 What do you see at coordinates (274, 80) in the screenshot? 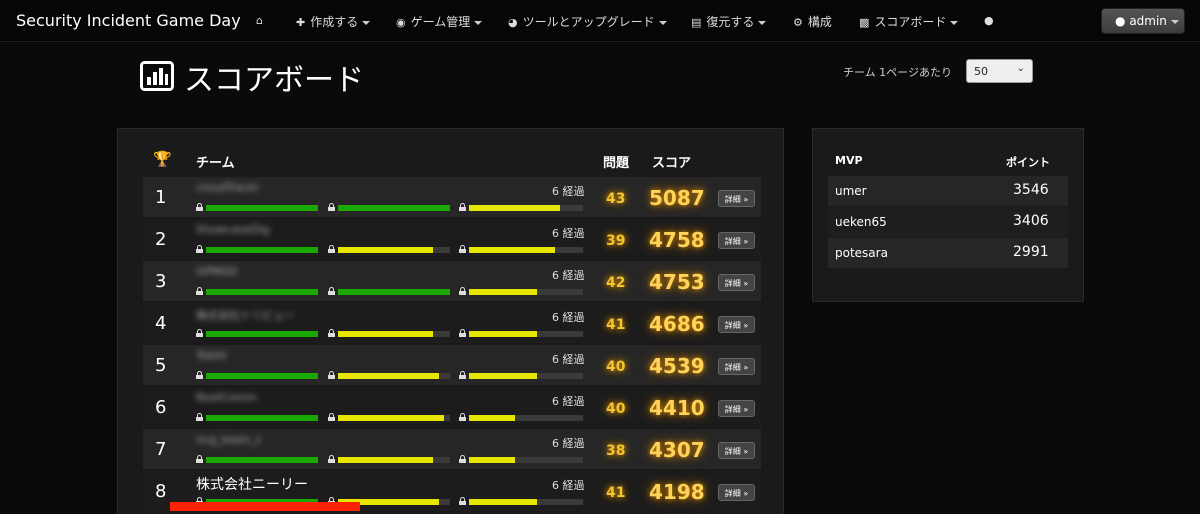
I see `page-title-text: スコアボード` at bounding box center [274, 80].